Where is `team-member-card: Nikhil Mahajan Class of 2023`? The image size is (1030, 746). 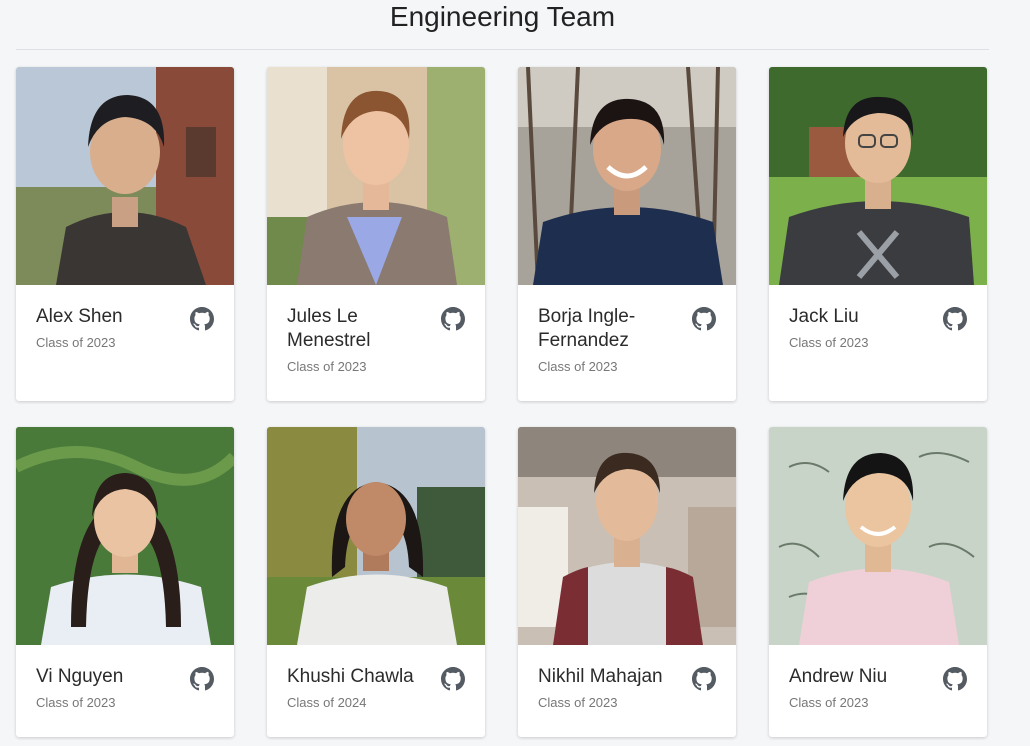
team-member-card: Nikhil Mahajan Class of 2023 is located at coordinates (627, 582).